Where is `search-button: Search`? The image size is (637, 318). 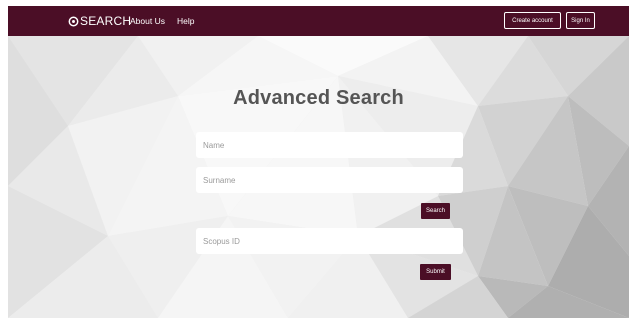
search-button: Search is located at coordinates (435, 211).